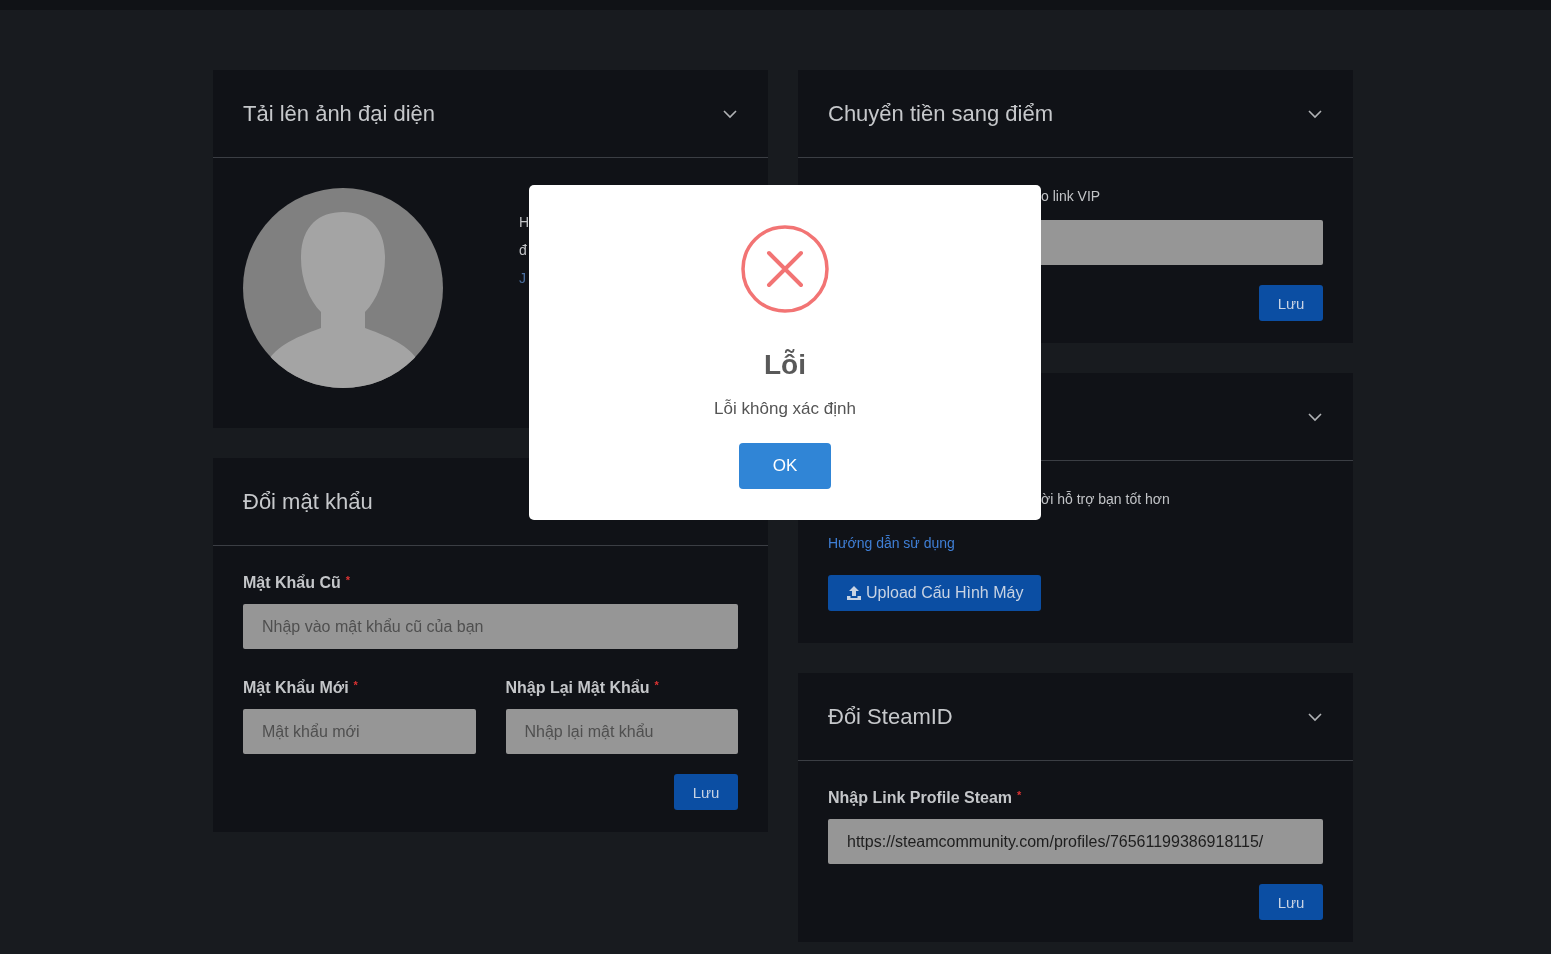  Describe the element at coordinates (339, 113) in the screenshot. I see `card-title: Tải lên ảnh đại diện` at that location.